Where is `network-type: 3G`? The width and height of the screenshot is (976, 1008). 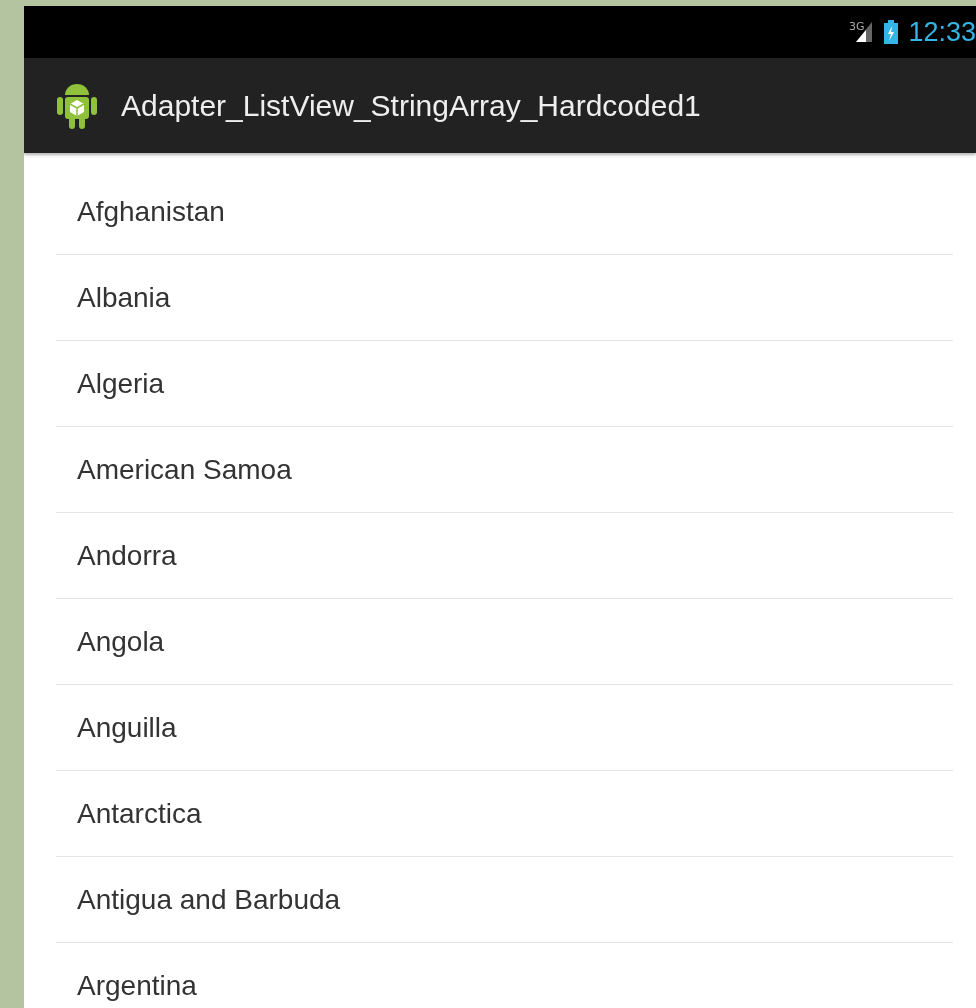 network-type: 3G is located at coordinates (856, 26).